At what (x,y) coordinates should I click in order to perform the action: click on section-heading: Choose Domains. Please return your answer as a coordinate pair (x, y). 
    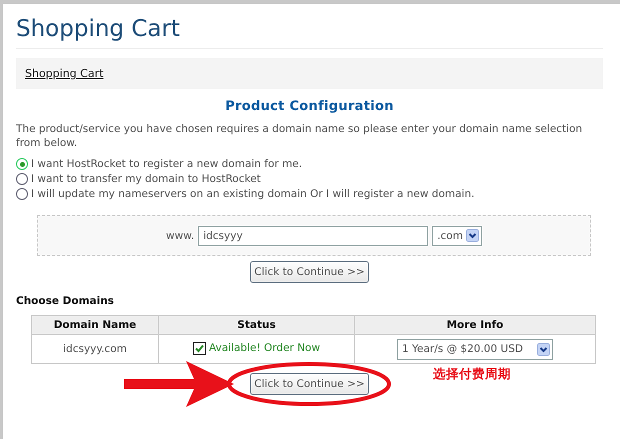
    Looking at the image, I should click on (65, 301).